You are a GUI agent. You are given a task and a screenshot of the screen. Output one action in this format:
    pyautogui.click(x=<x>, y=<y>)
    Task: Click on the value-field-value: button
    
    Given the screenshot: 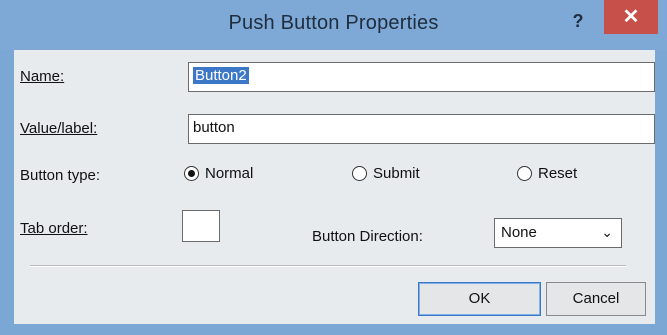 What is the action you would take?
    pyautogui.click(x=214, y=127)
    